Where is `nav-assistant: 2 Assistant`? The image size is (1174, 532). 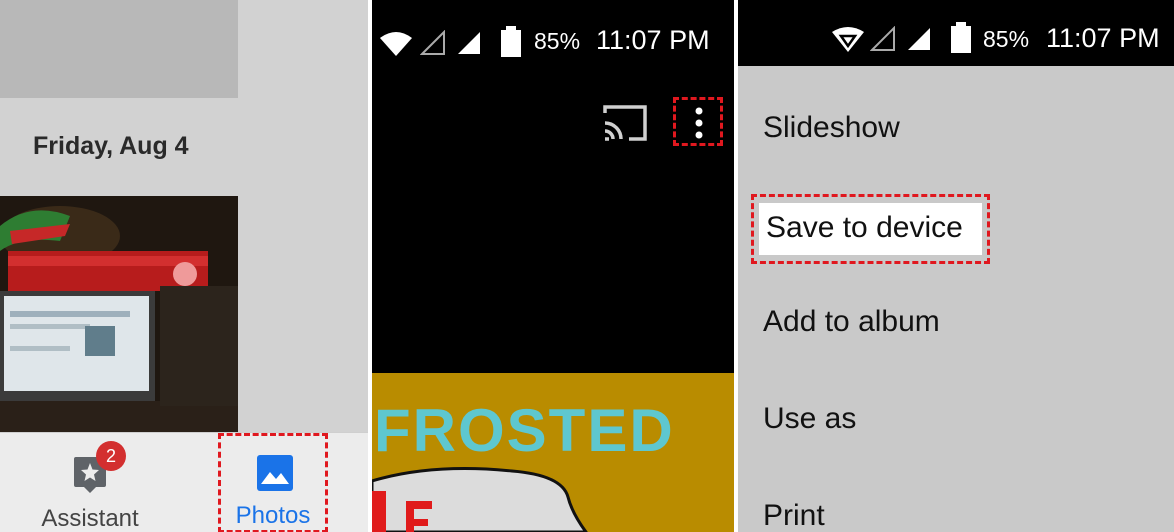
nav-assistant: 2 Assistant is located at coordinates (90, 482).